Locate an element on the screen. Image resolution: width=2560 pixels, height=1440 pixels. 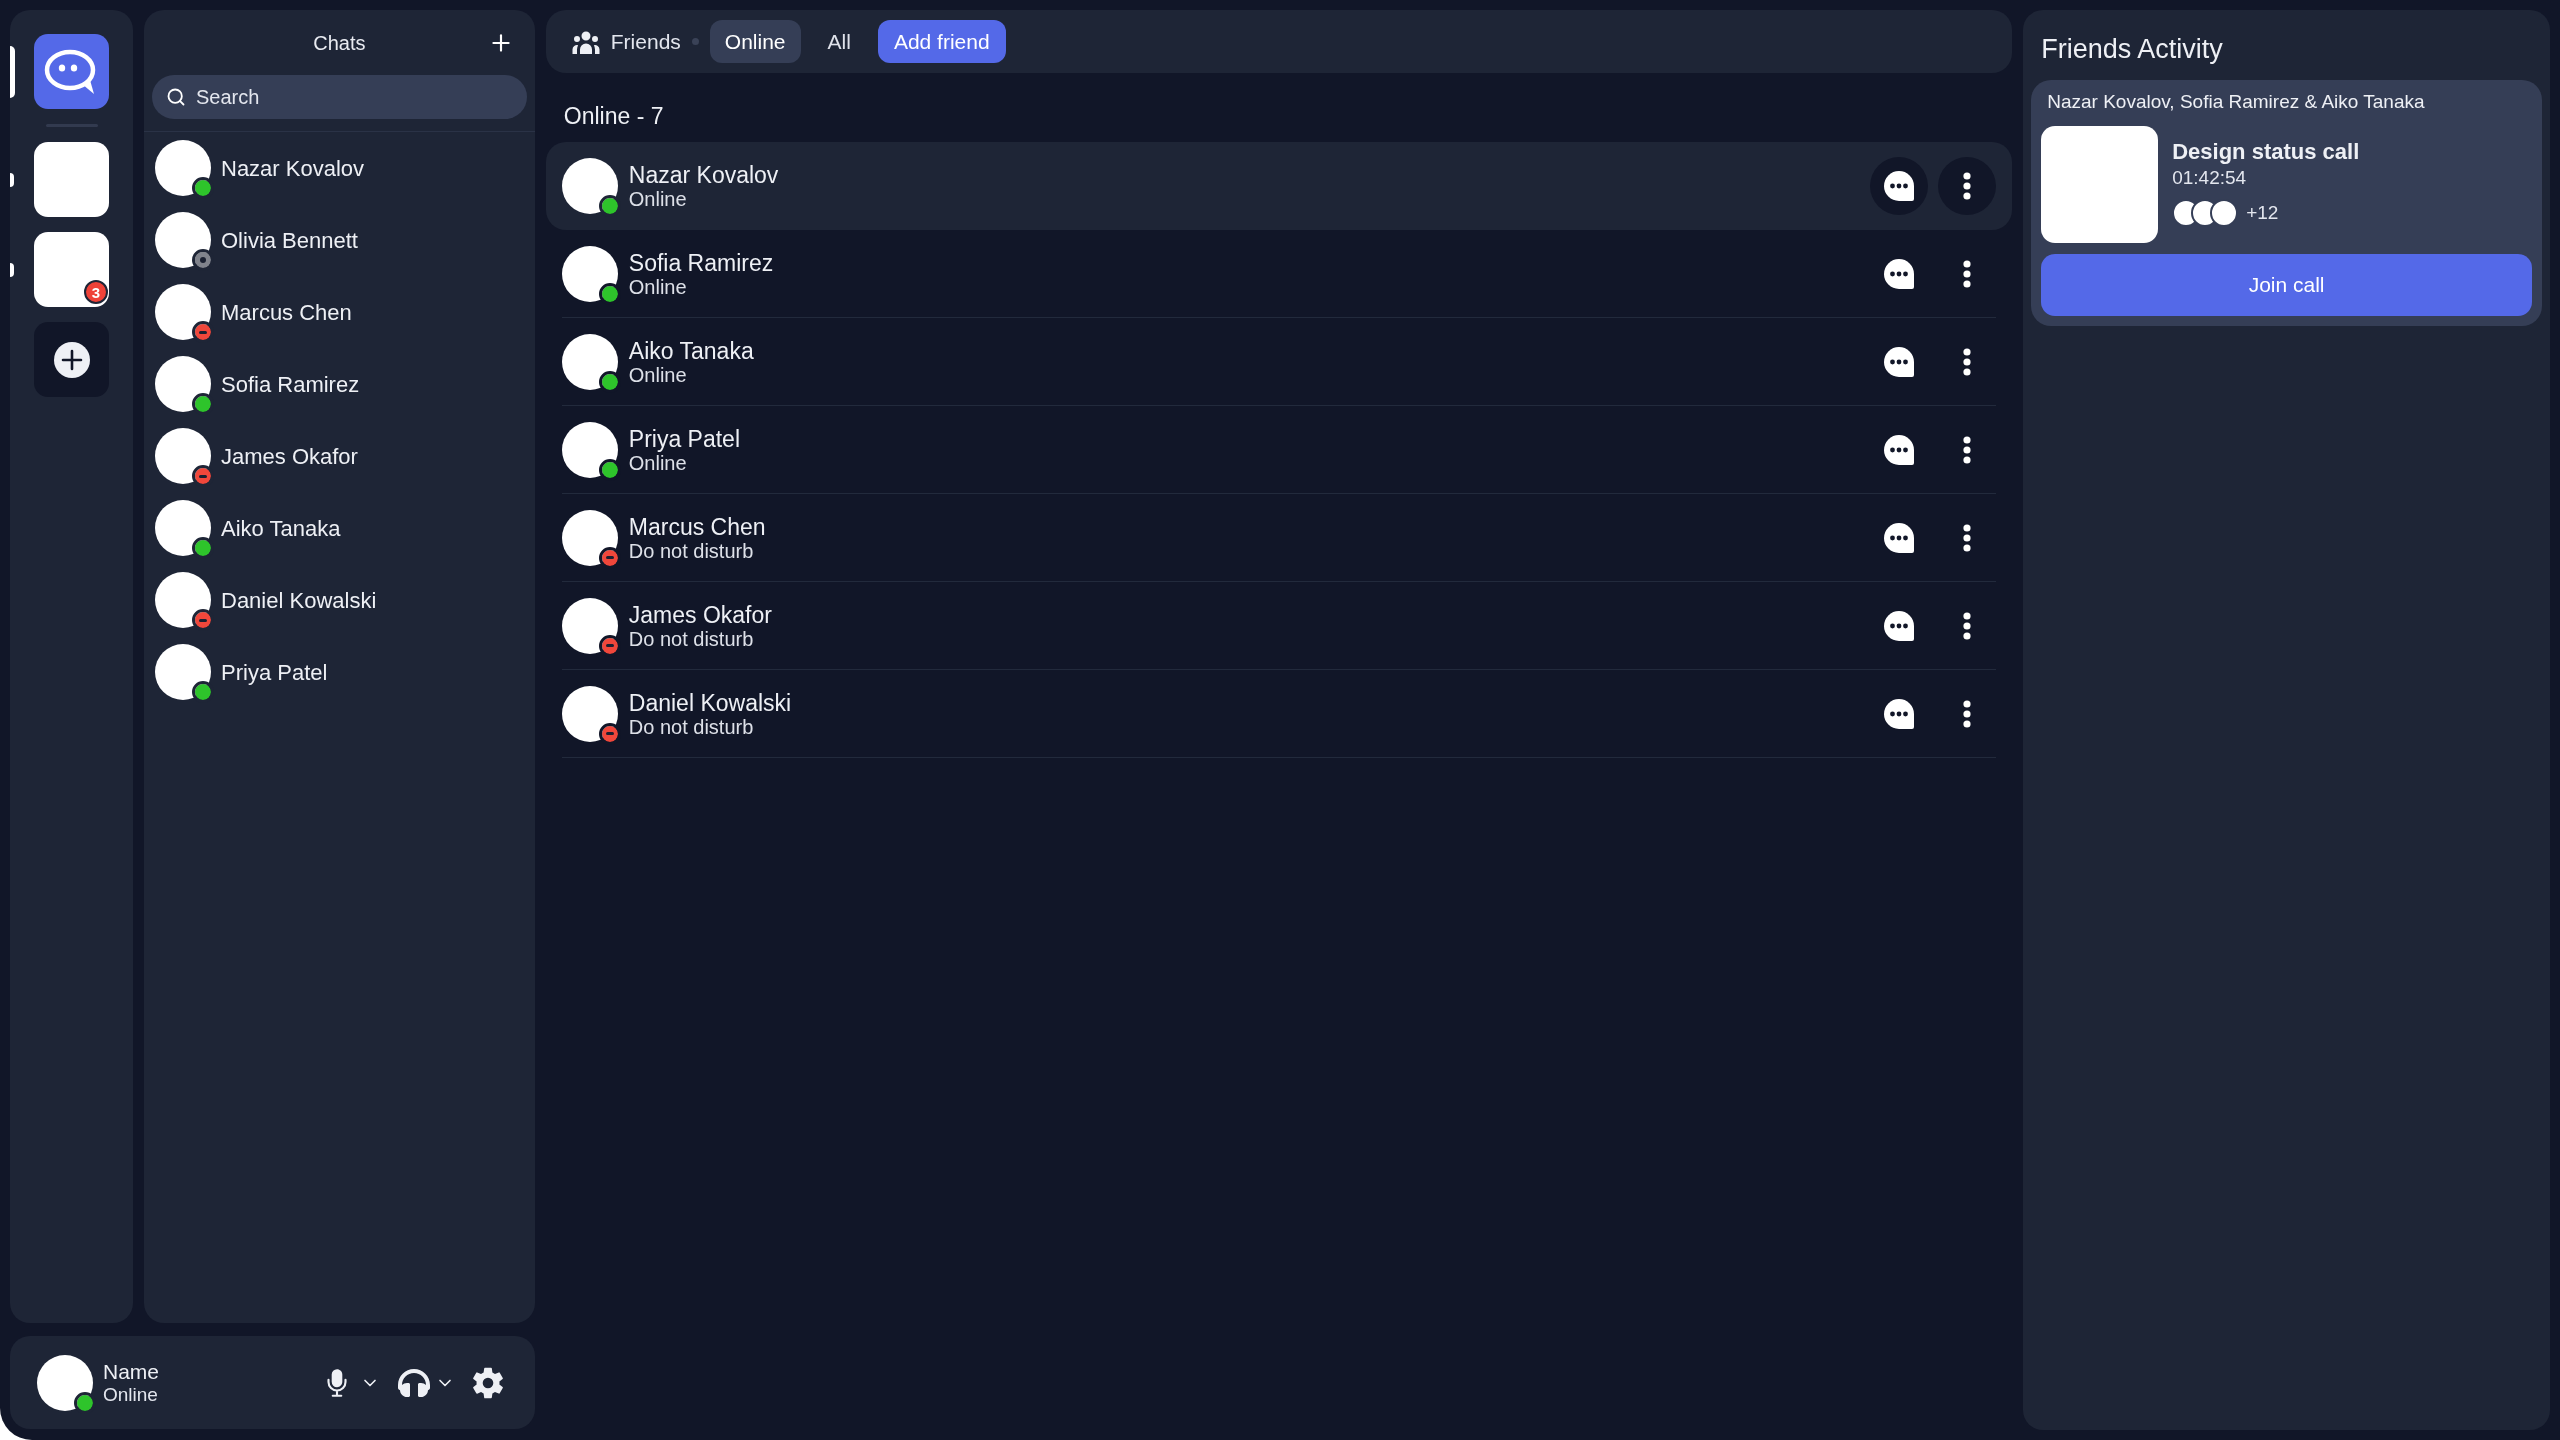
chat-item: Olivia Bennett is located at coordinates (339, 240).